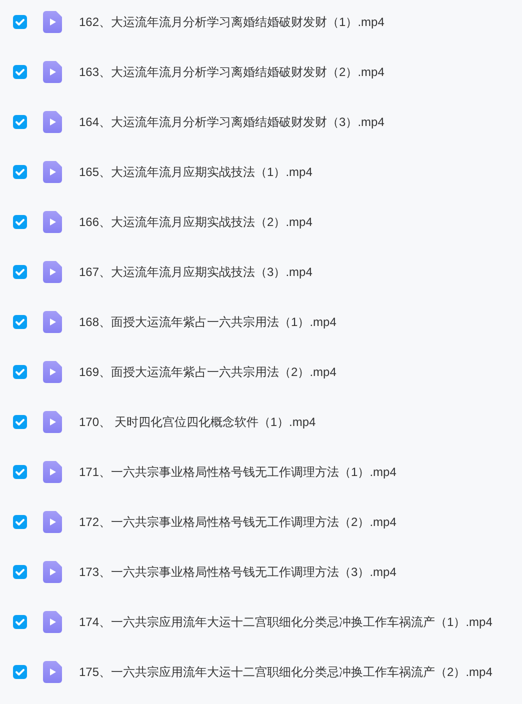 The height and width of the screenshot is (704, 522). I want to click on file-name: 167、大运流年流月应期实战技法（3）.mp4, so click(195, 272).